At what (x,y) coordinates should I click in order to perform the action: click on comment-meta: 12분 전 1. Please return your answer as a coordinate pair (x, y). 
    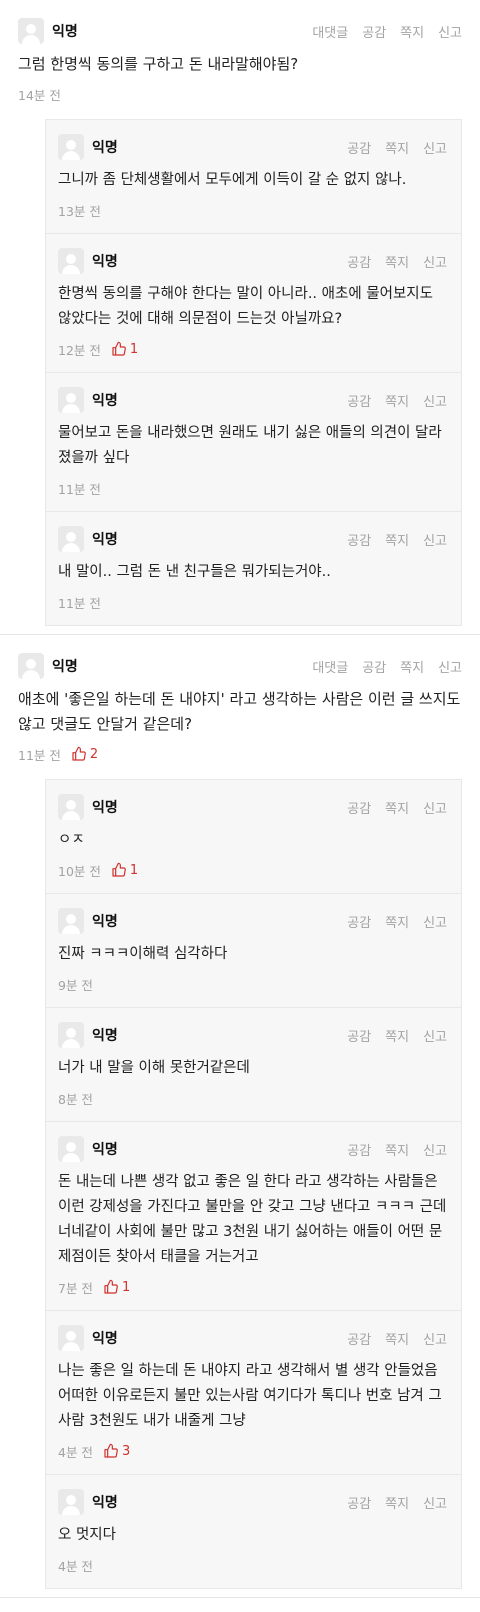
    Looking at the image, I should click on (252, 349).